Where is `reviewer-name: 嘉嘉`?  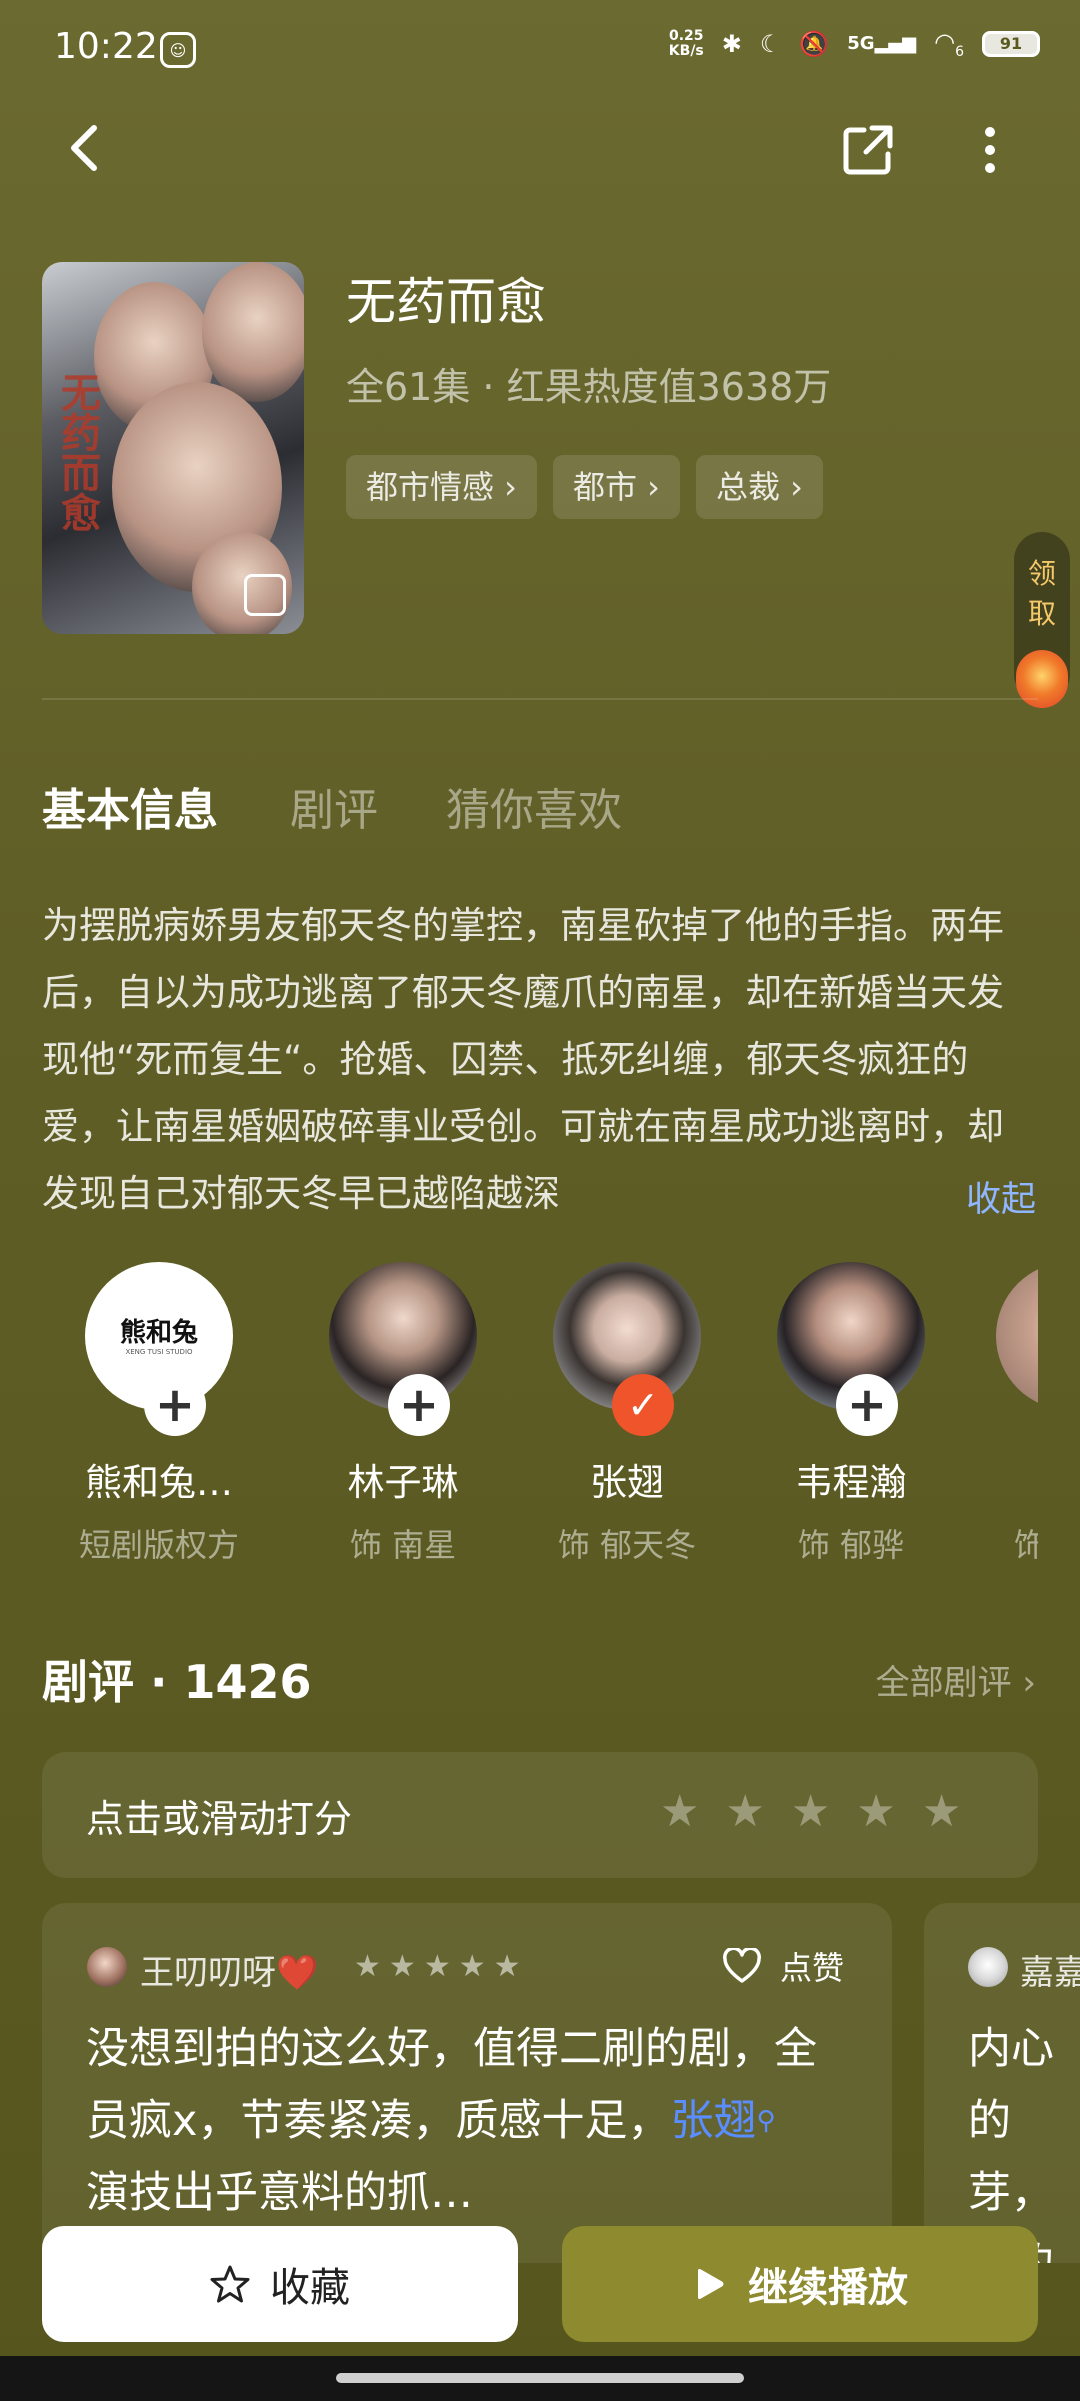
reviewer-name: 嘉嘉 is located at coordinates (1050, 1973).